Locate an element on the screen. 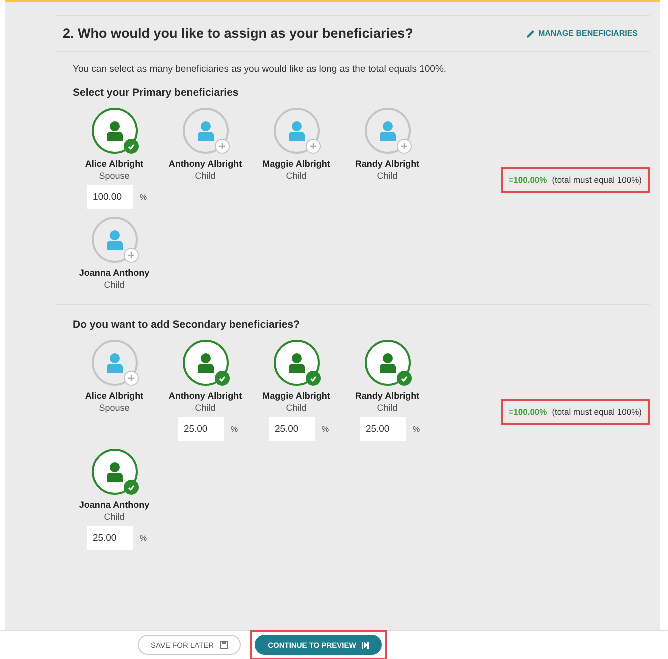 The image size is (668, 659). manage-beneficiaries-link: MANAGE BENEFICIARIES is located at coordinates (582, 33).